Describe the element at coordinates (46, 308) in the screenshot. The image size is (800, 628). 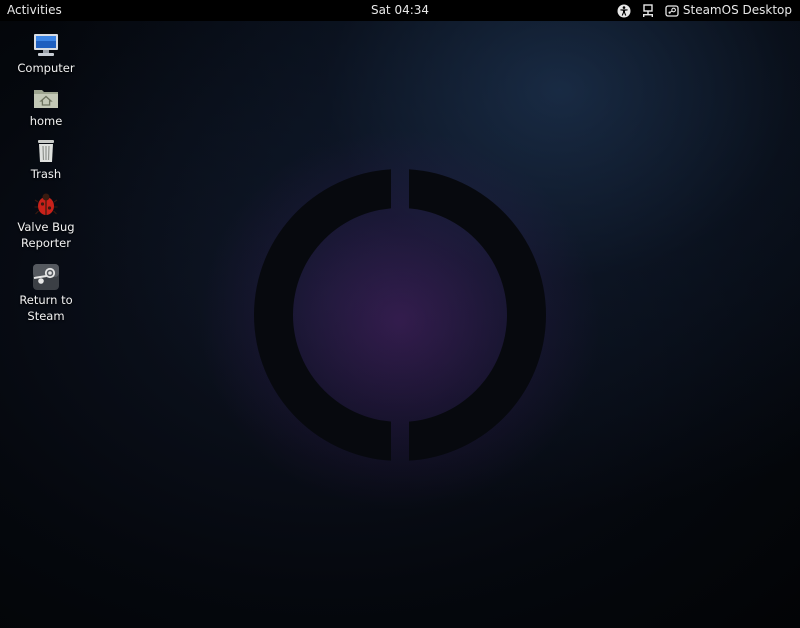
I see `desktop-icon-label: Return to Steam` at that location.